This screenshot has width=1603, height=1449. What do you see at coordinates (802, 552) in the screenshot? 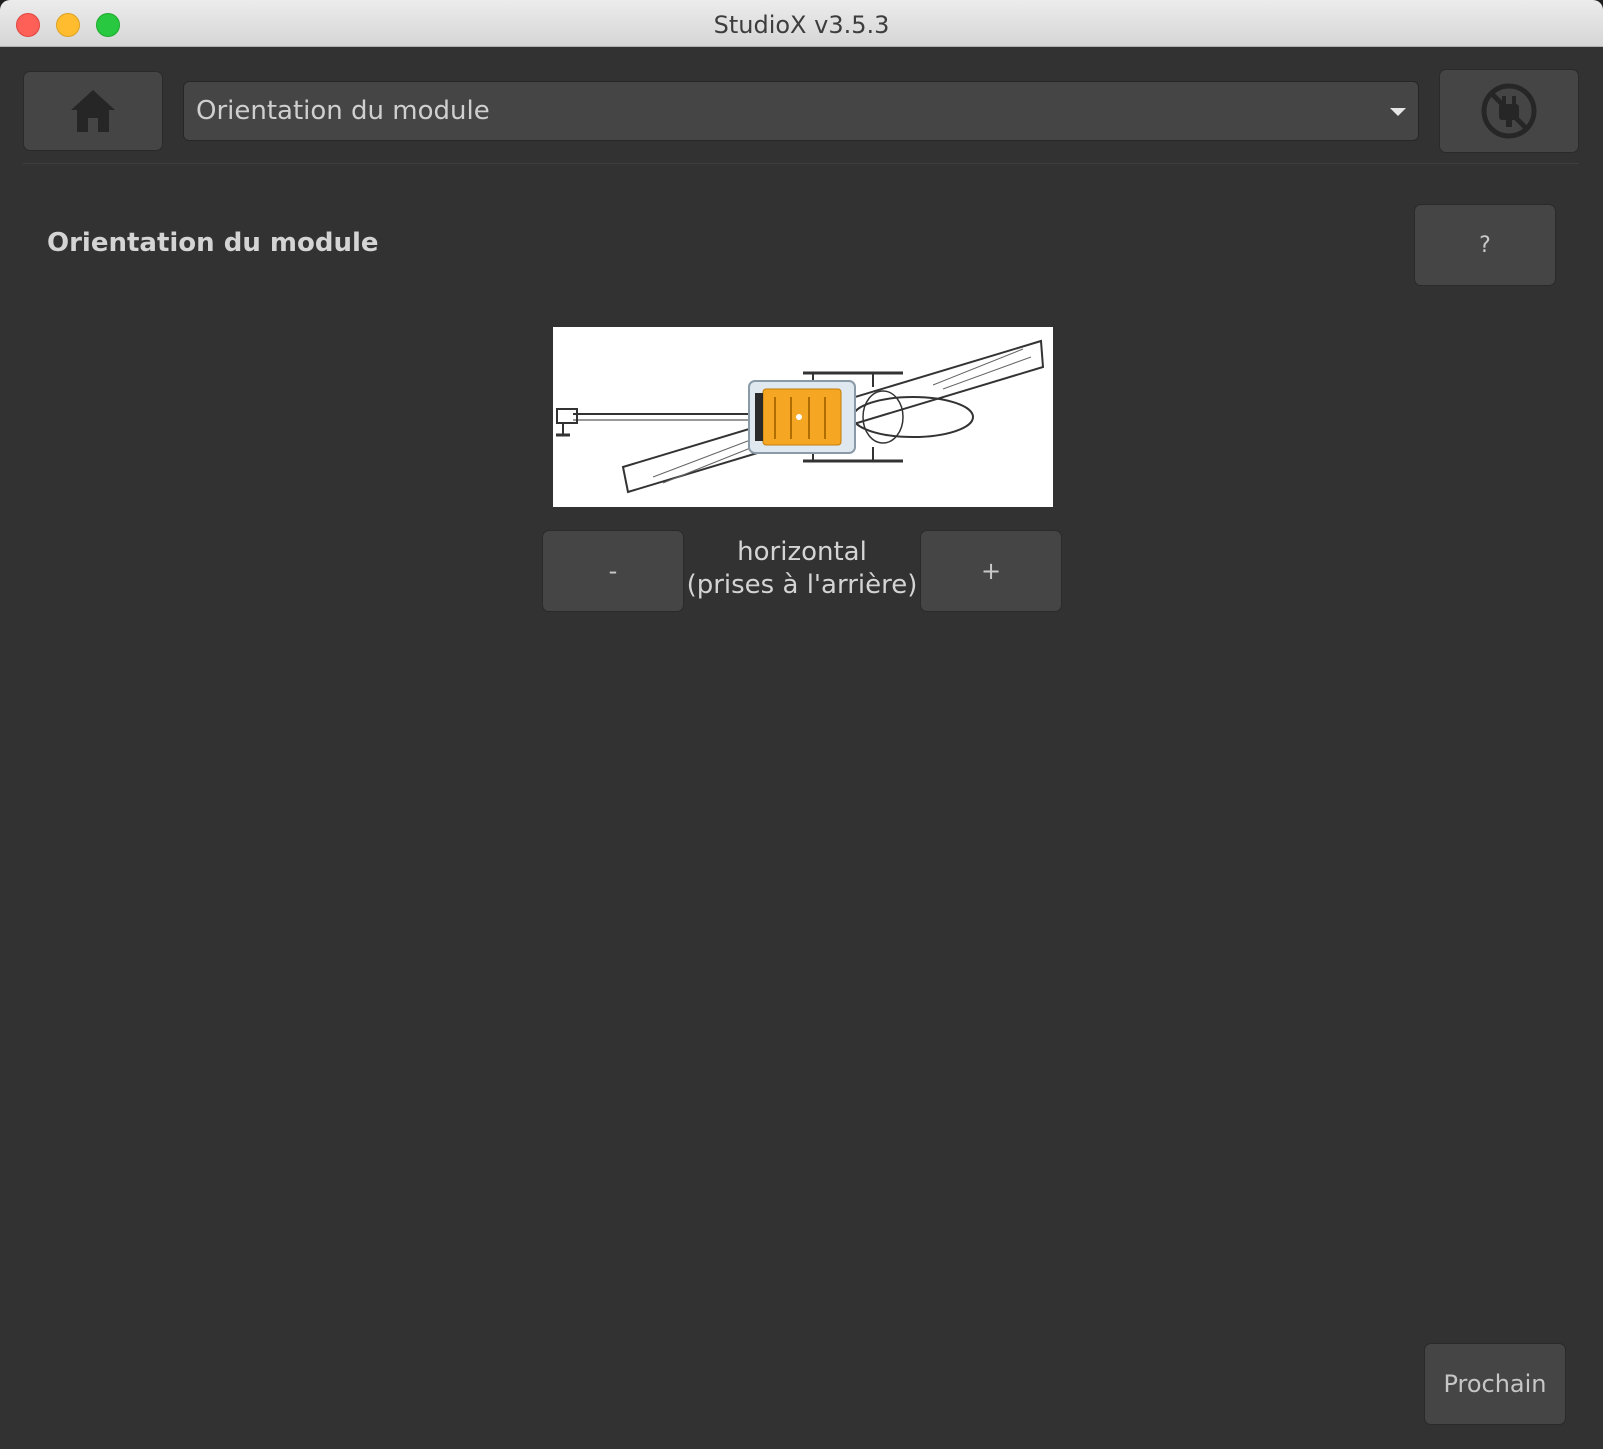
I see `orientation-value-line1: horizontal` at bounding box center [802, 552].